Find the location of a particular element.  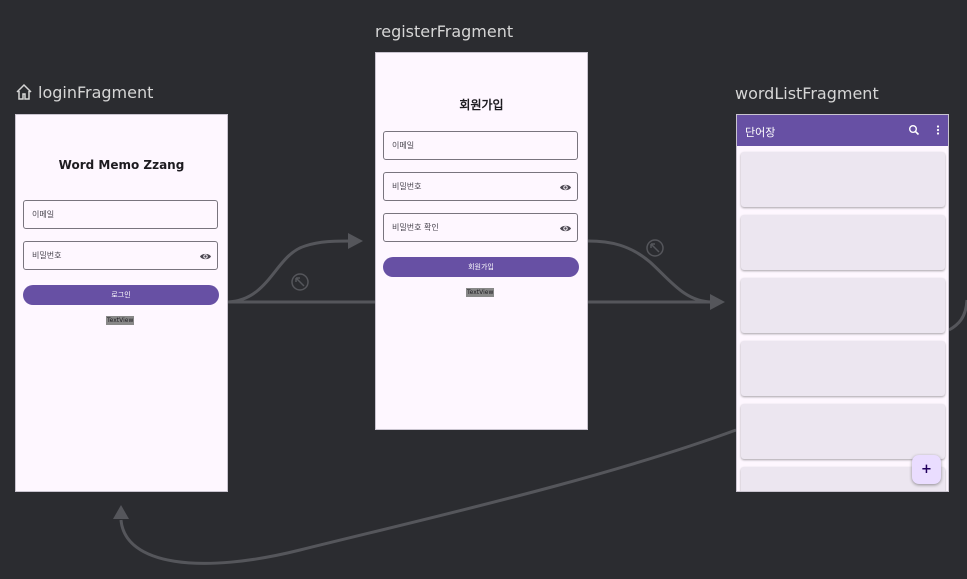

appbar-title: 단어장 is located at coordinates (760, 132).